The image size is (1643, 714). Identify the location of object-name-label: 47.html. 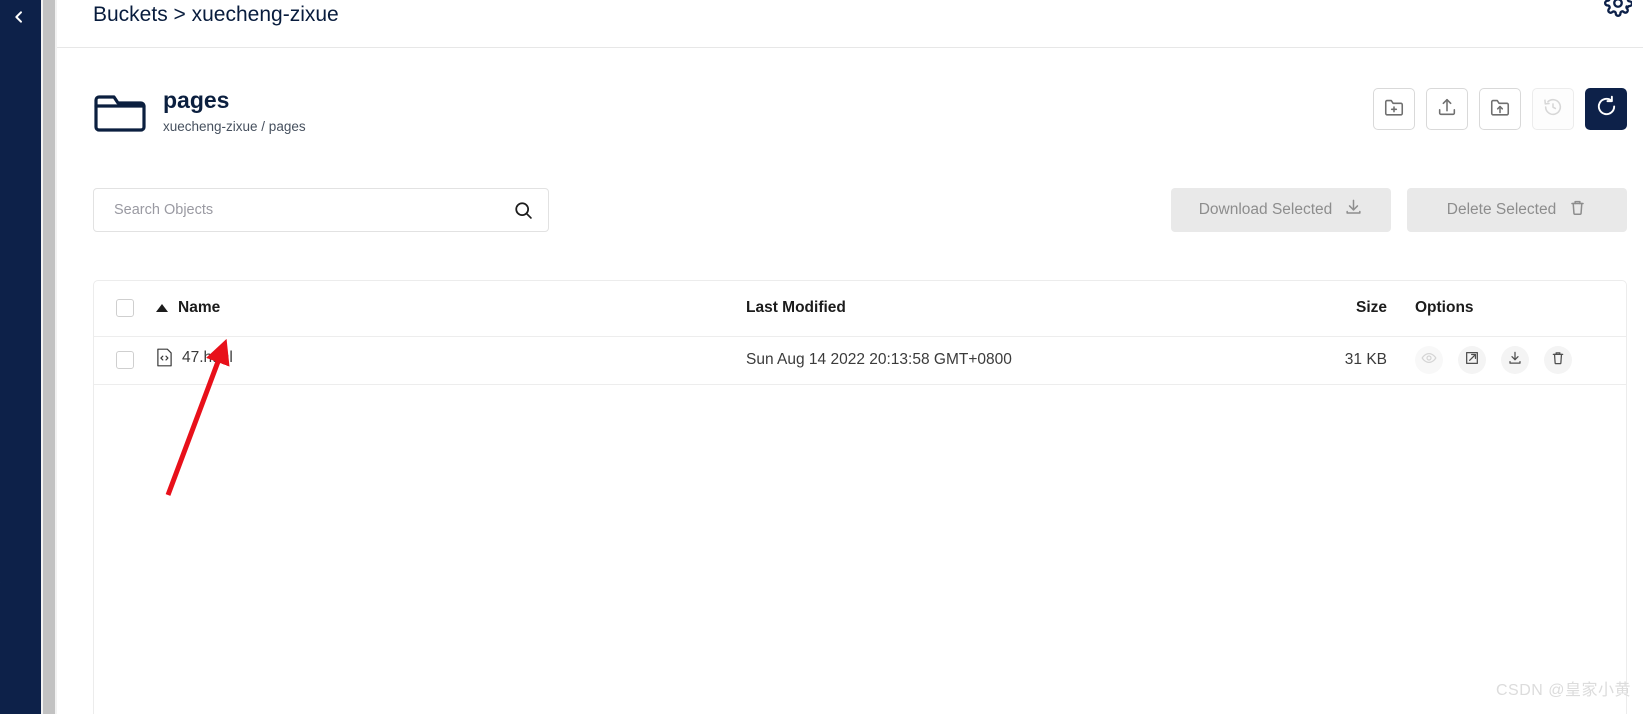
(207, 357).